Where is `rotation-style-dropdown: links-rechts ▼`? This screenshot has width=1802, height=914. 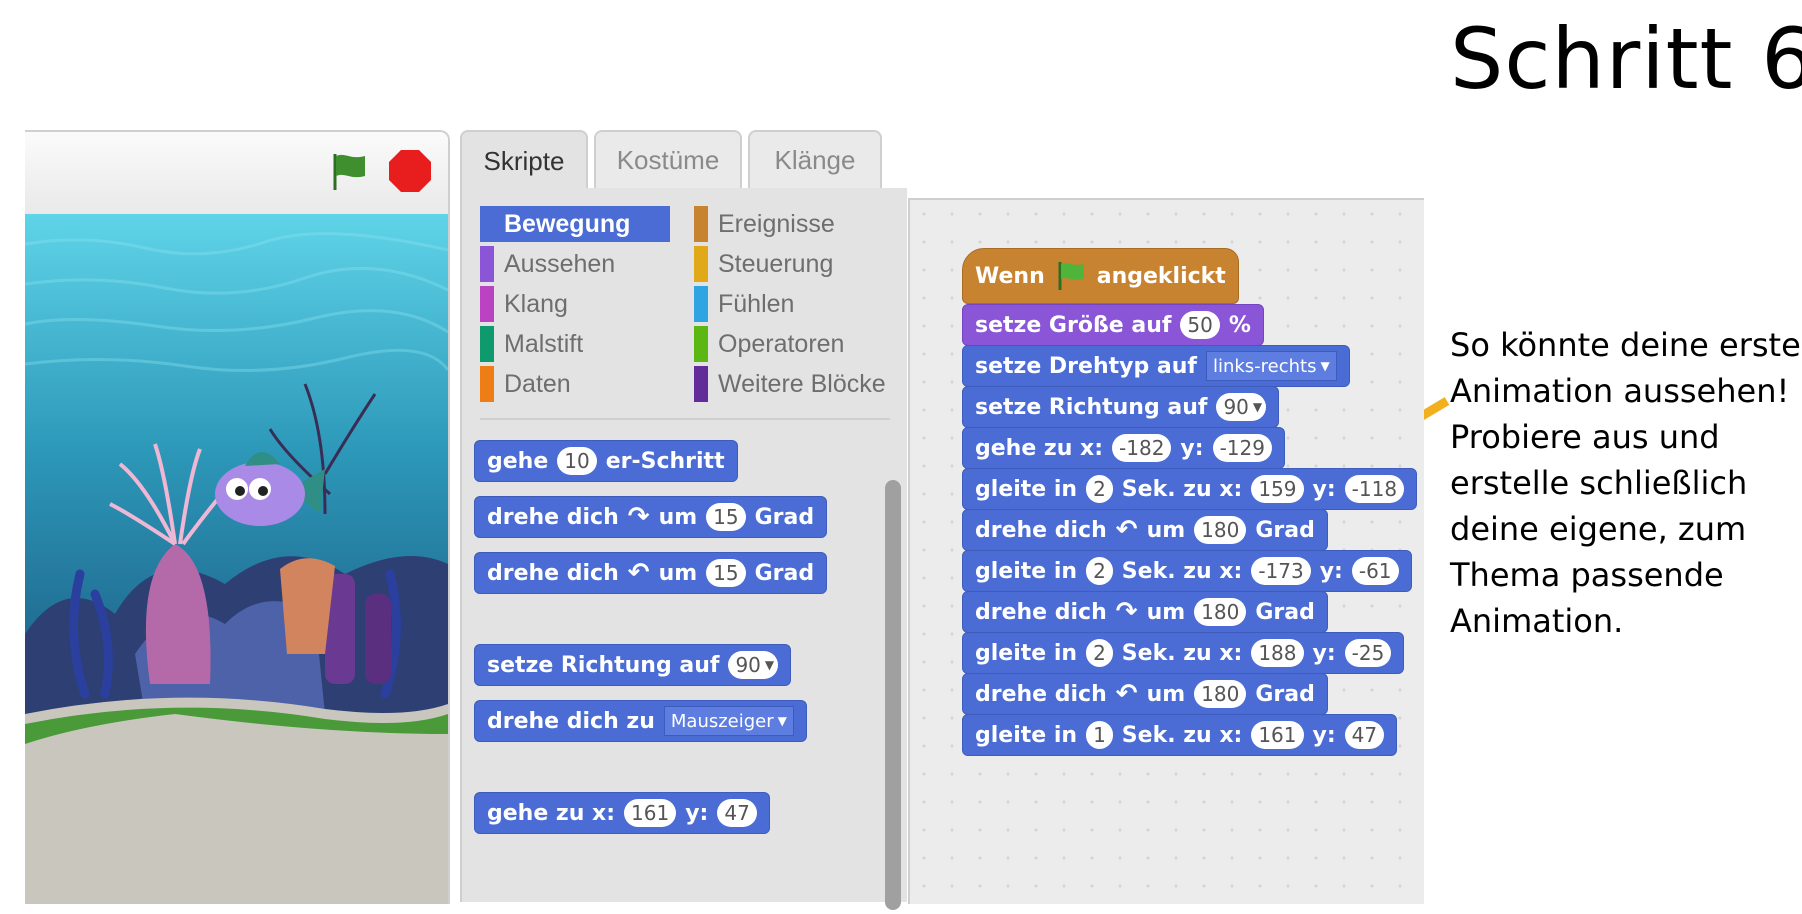
rotation-style-dropdown: links-rechts ▼ is located at coordinates (1271, 366).